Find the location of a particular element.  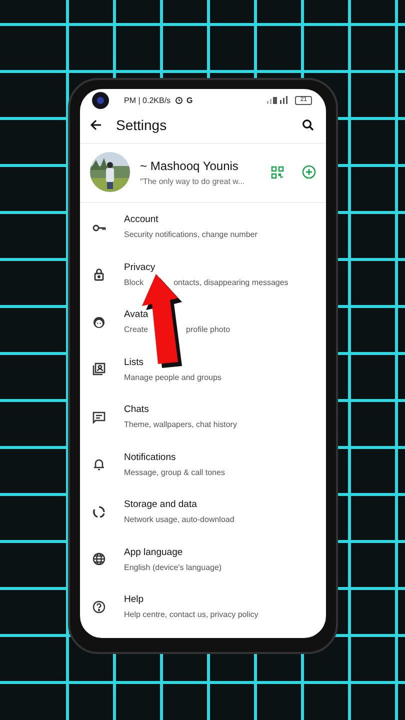

profile-name: ~ Mashooq Younis is located at coordinates (200, 165).